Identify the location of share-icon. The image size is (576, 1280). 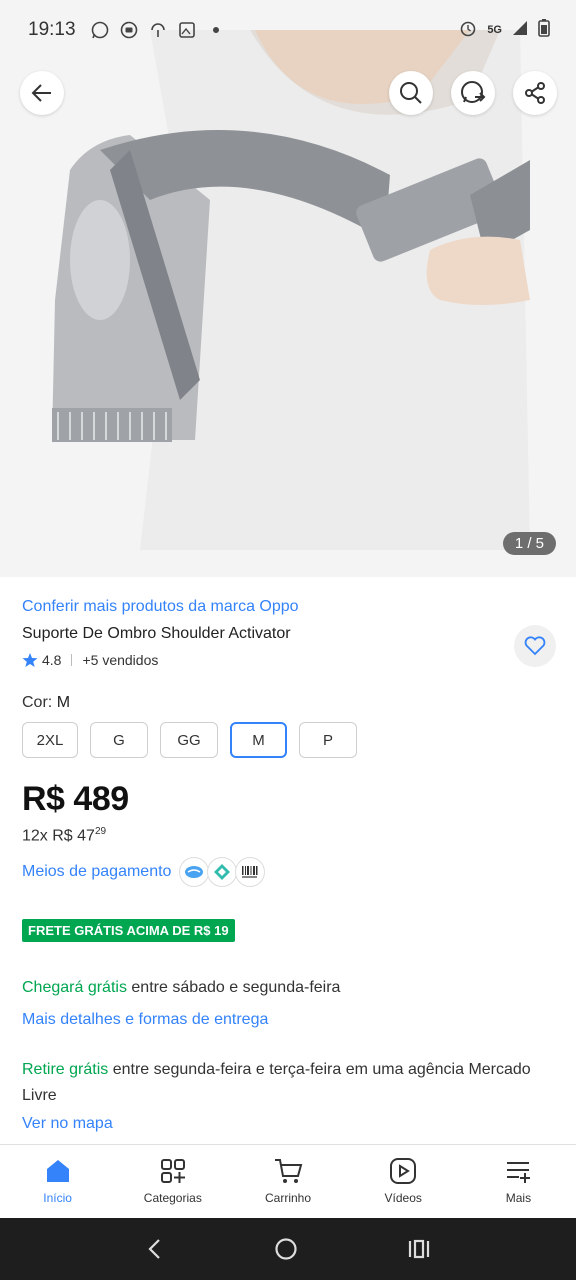
(535, 93).